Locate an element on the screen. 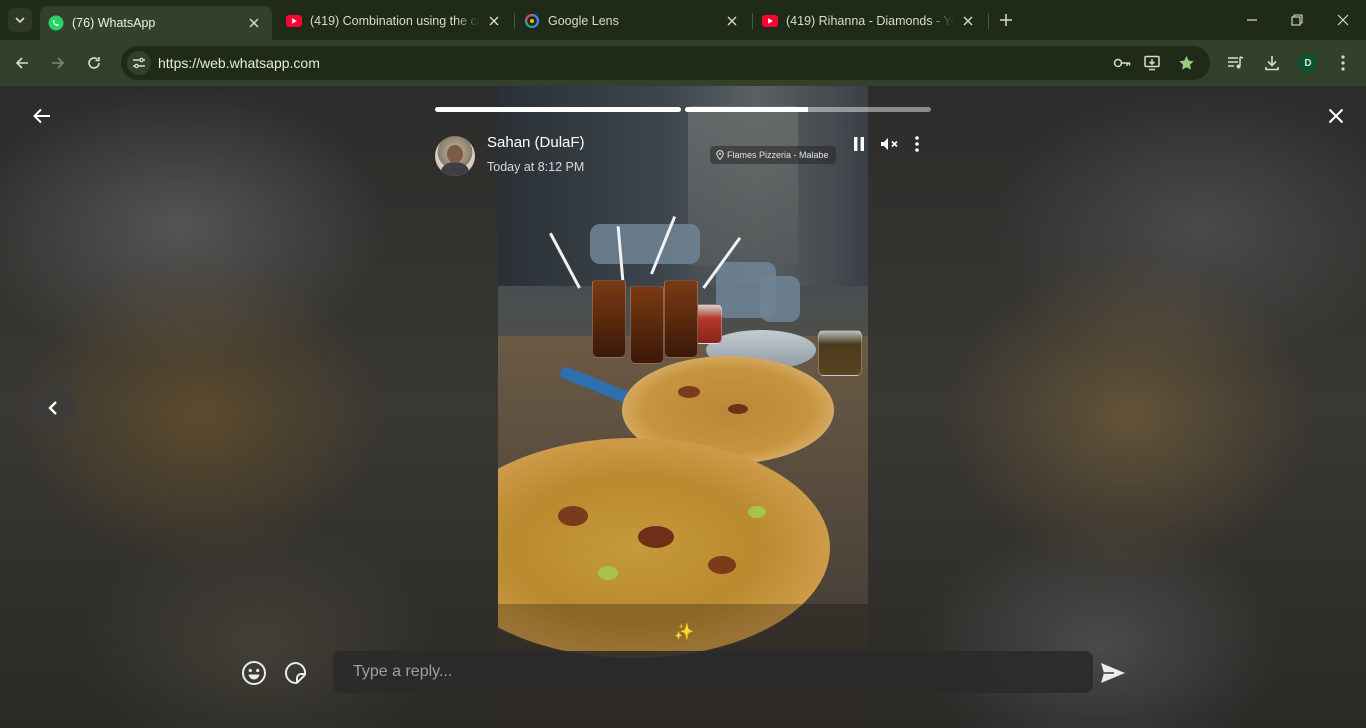 This screenshot has width=1366, height=728. plus-icon is located at coordinates (1006, 20).